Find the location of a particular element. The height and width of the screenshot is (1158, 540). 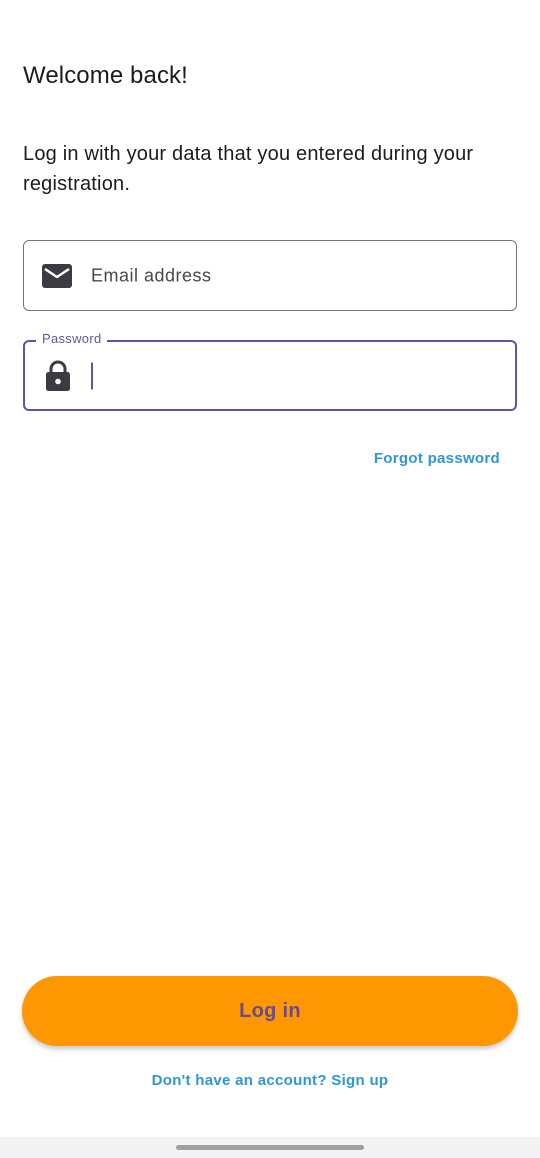

login-button: Log in is located at coordinates (270, 1011).